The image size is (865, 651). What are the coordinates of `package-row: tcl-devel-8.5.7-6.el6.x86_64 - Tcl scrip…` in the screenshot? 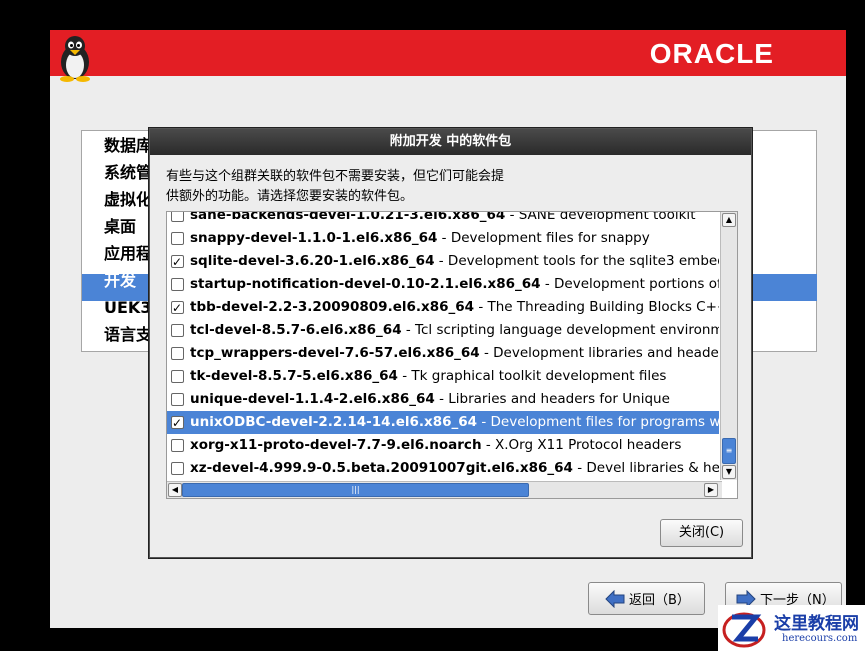 It's located at (443, 330).